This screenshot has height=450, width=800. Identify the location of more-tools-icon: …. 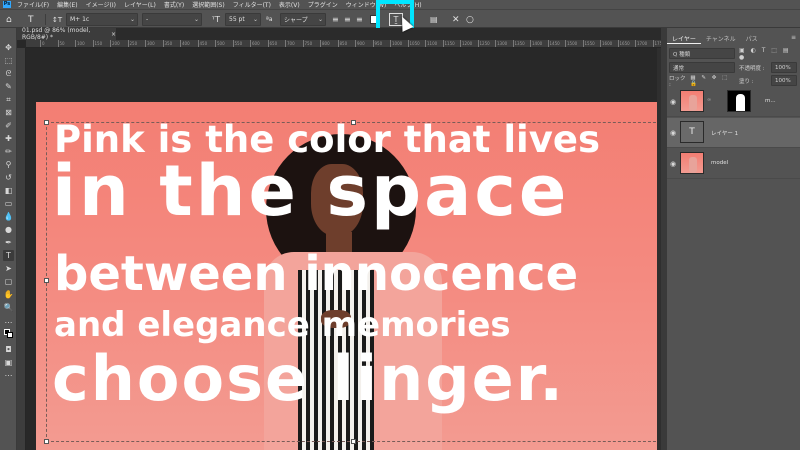
(8, 320).